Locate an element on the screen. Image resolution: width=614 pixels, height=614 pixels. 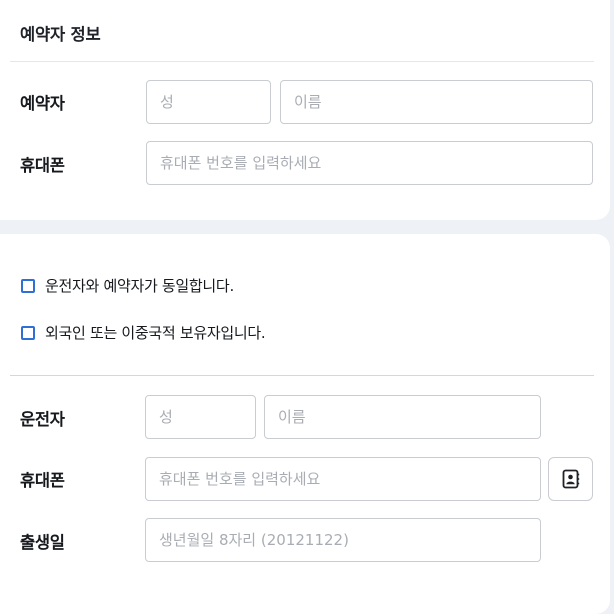
driver-birth-input is located at coordinates (349, 540).